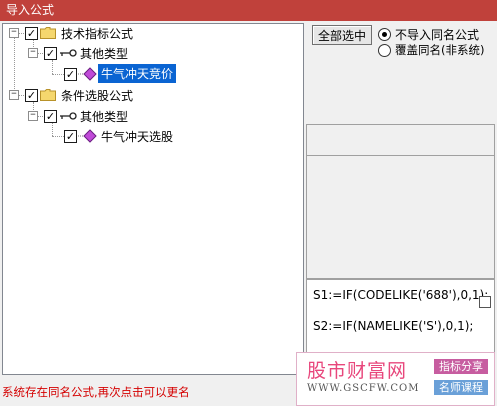  Describe the element at coordinates (97, 34) in the screenshot. I see `tree-label: 技术指标公式` at that location.